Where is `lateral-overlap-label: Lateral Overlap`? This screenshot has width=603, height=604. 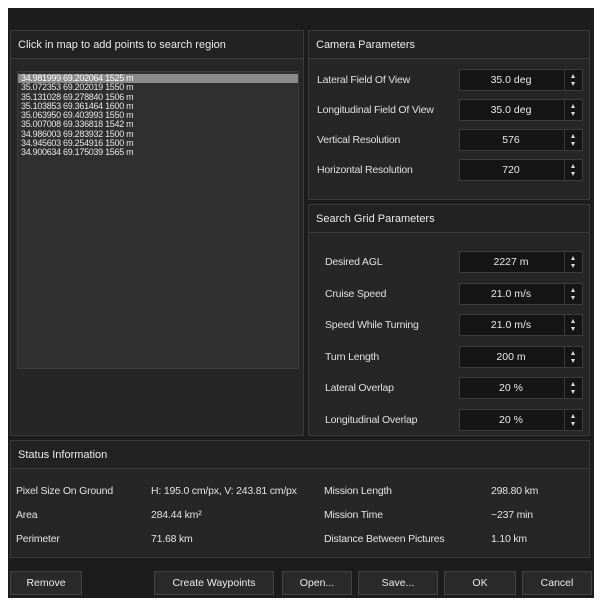
lateral-overlap-label: Lateral Overlap is located at coordinates (359, 388).